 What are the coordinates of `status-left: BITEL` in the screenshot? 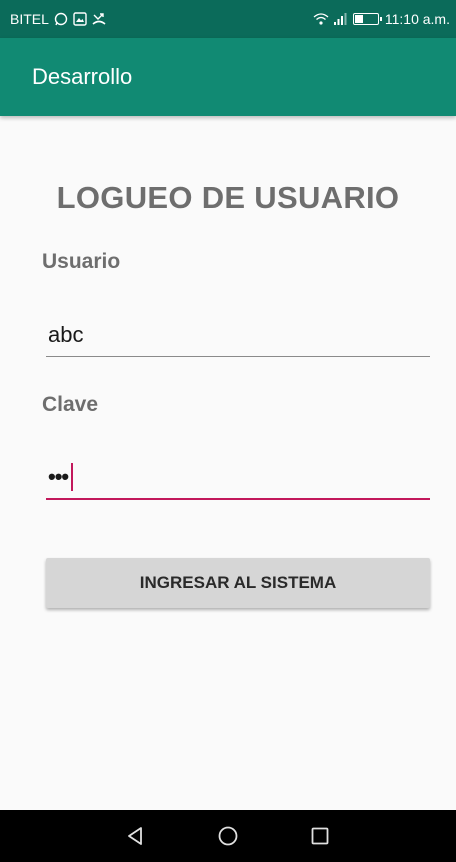 It's located at (58, 19).